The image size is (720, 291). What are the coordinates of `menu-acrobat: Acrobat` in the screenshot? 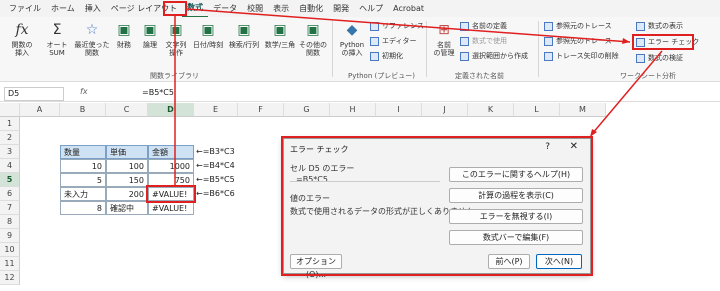 It's located at (408, 8).